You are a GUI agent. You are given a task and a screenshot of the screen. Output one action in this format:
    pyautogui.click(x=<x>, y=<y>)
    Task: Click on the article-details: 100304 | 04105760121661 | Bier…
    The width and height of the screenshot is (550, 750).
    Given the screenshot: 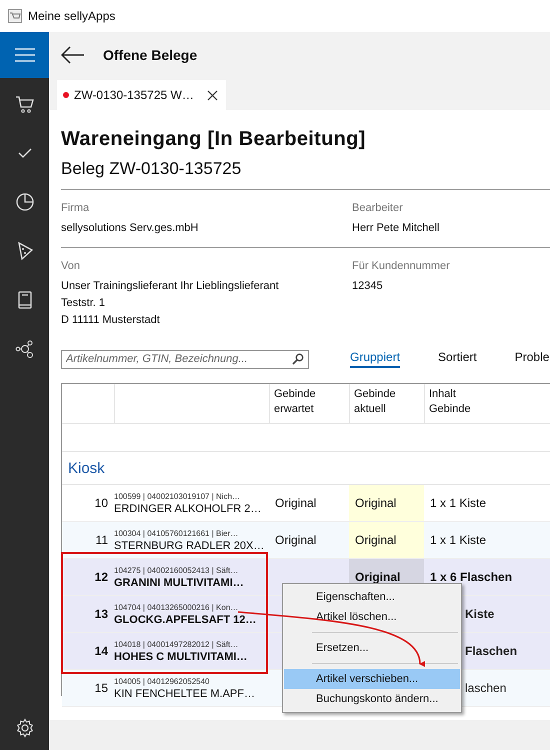 What is the action you would take?
    pyautogui.click(x=176, y=533)
    